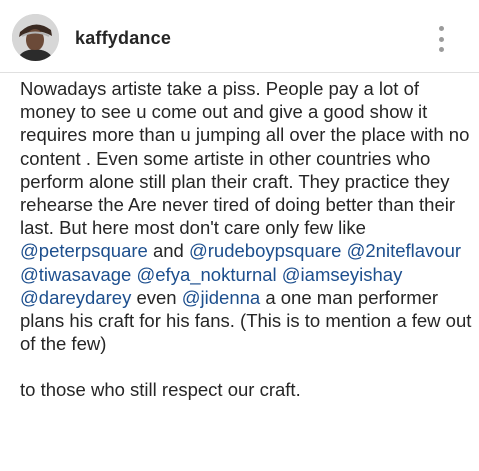  What do you see at coordinates (221, 297) in the screenshot?
I see `mention-jidenna: @jidenna` at bounding box center [221, 297].